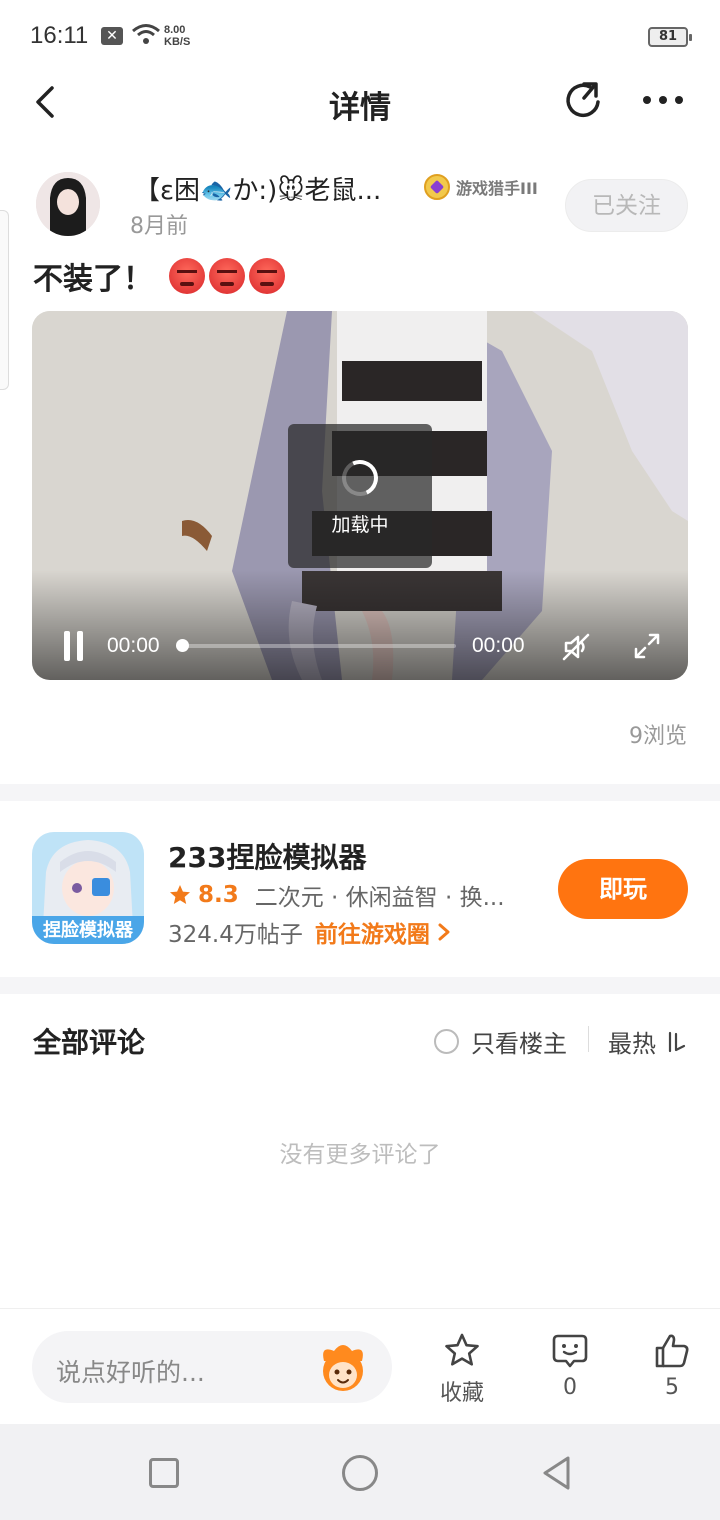 The height and width of the screenshot is (1520, 720). Describe the element at coordinates (570, 1351) in the screenshot. I see `comment-icon` at that location.